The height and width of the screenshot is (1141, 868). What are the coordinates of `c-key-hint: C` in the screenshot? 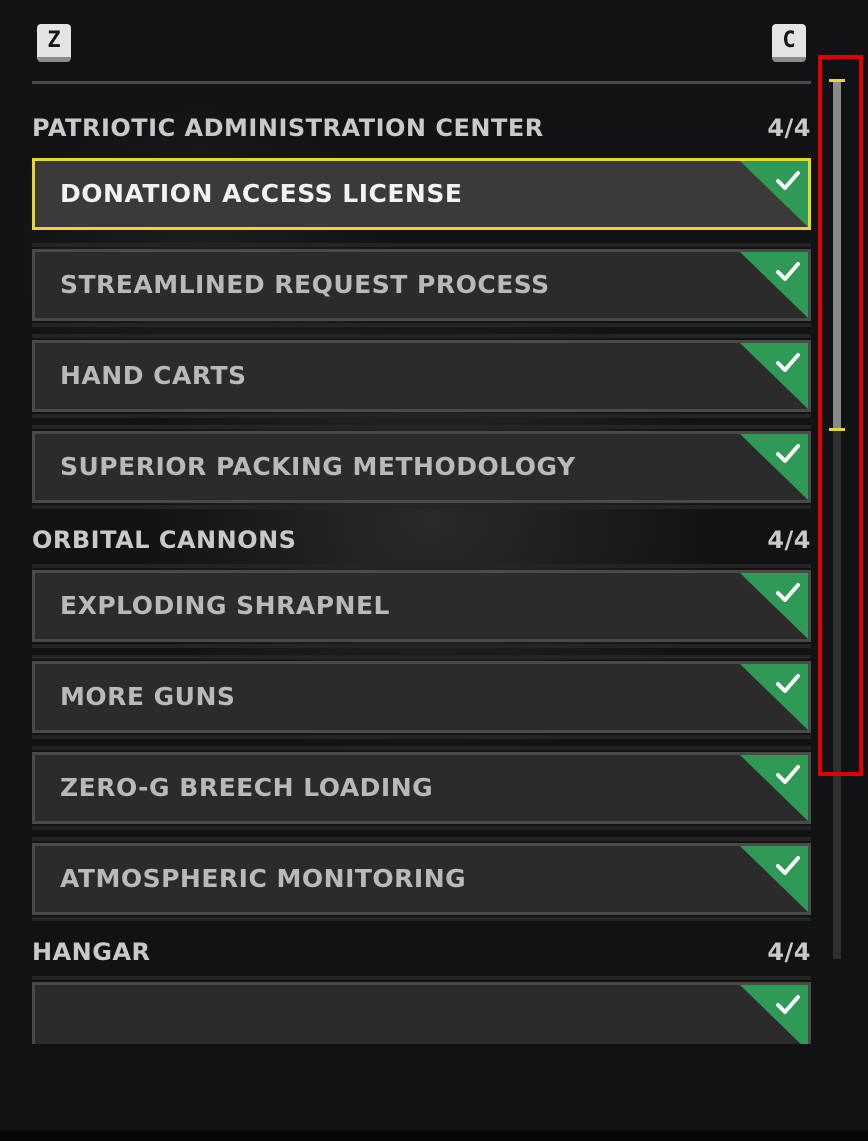 It's located at (789, 43).